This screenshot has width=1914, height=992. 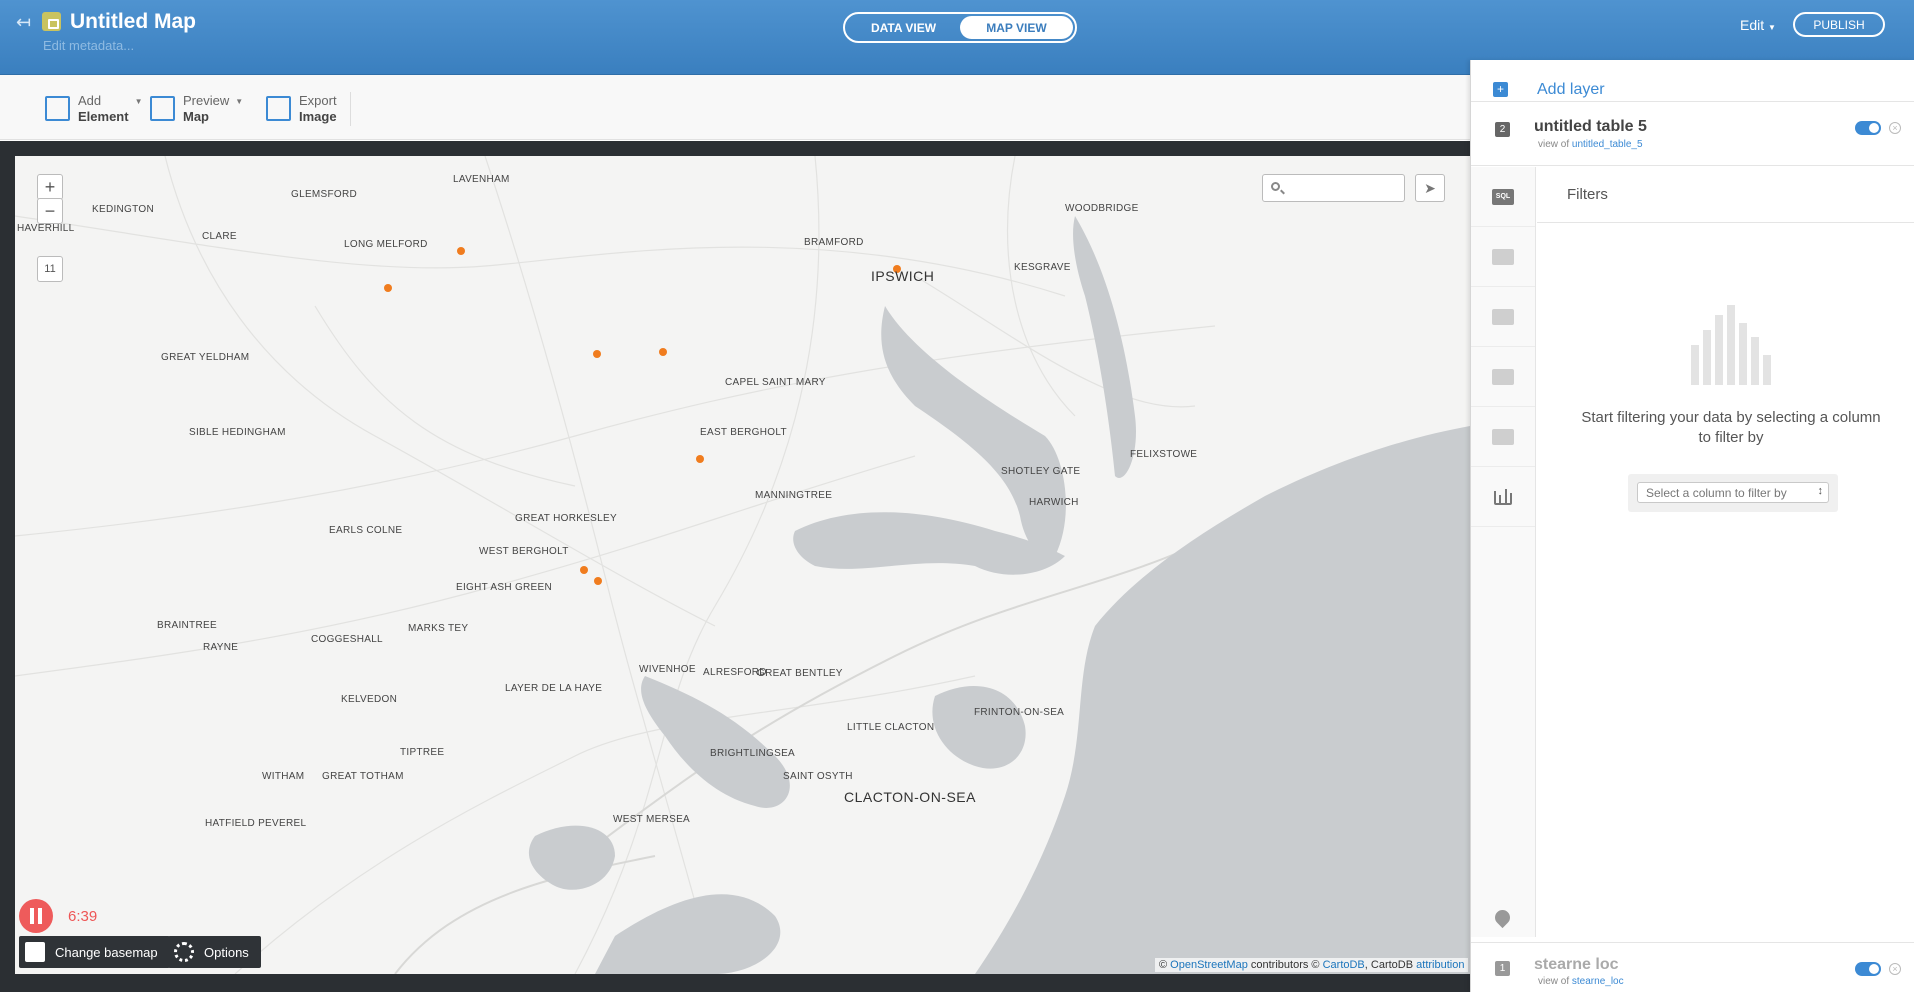 What do you see at coordinates (1576, 965) in the screenshot?
I see `layer-name: stearne loc` at bounding box center [1576, 965].